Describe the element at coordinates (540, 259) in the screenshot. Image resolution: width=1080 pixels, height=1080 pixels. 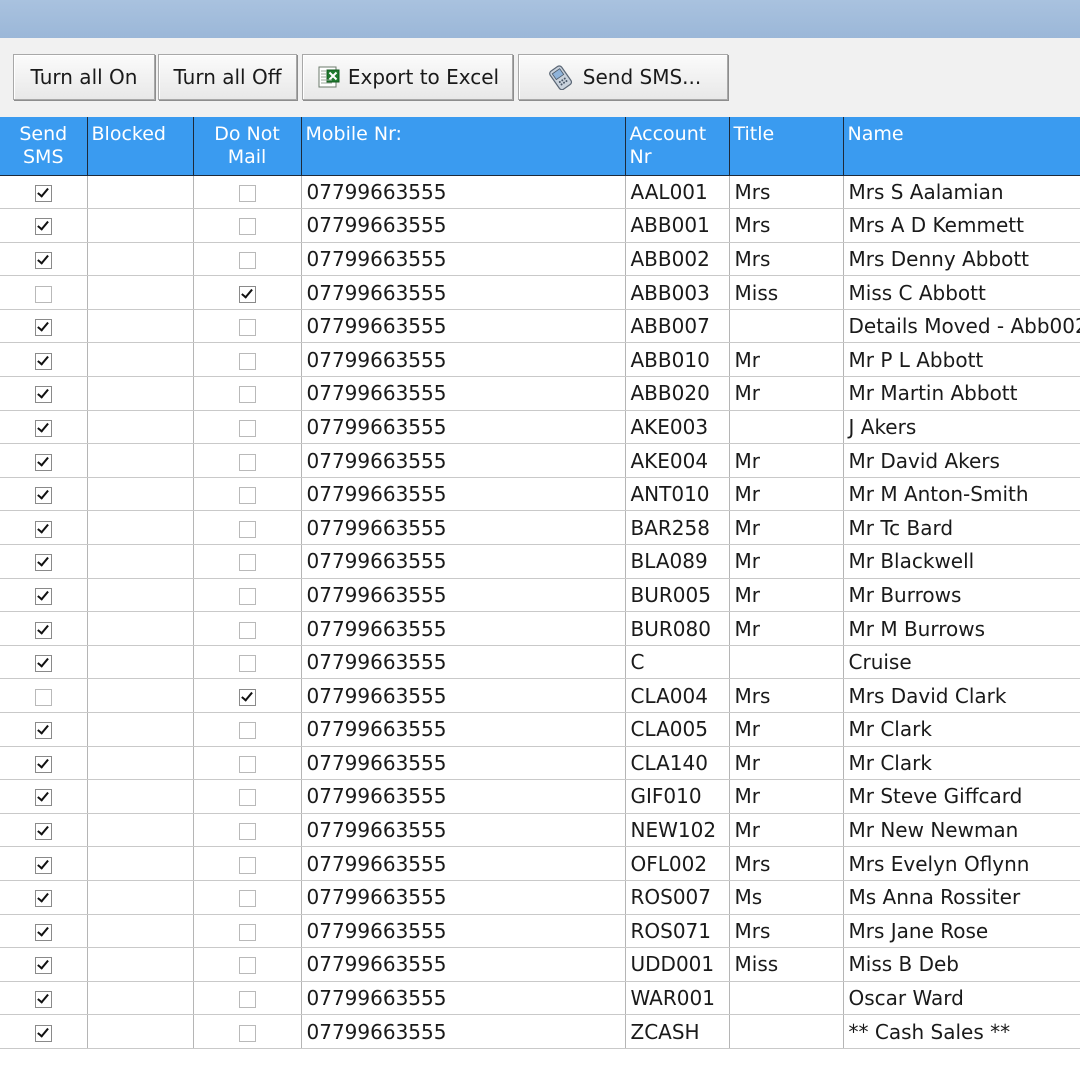
I see `table-row: 07799663555 ABB002 Mrs Mrs Denny Abbott` at that location.